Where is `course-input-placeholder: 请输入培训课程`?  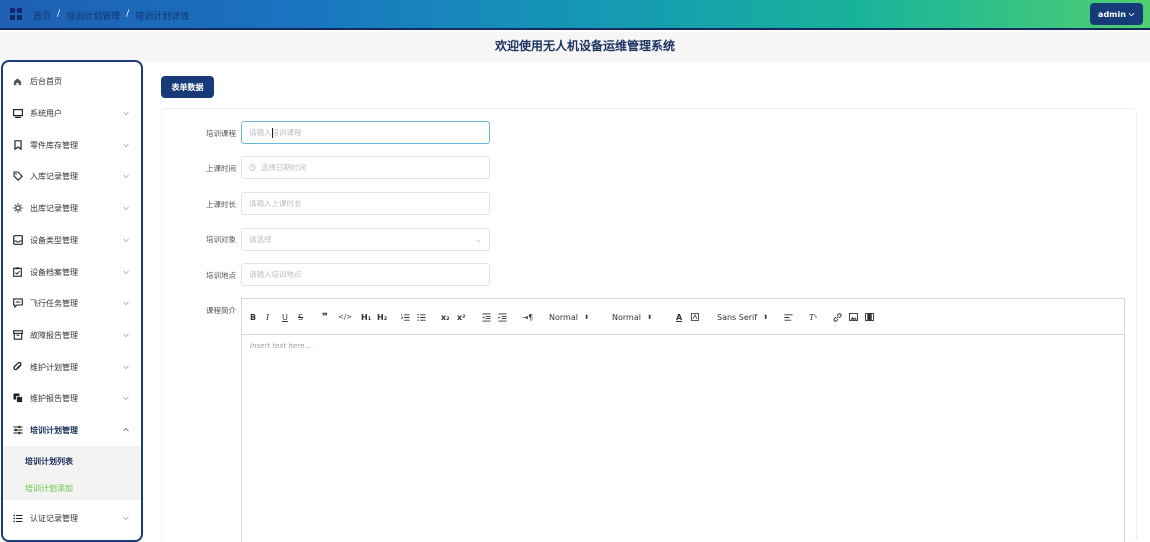 course-input-placeholder: 请输入培训课程 is located at coordinates (275, 132).